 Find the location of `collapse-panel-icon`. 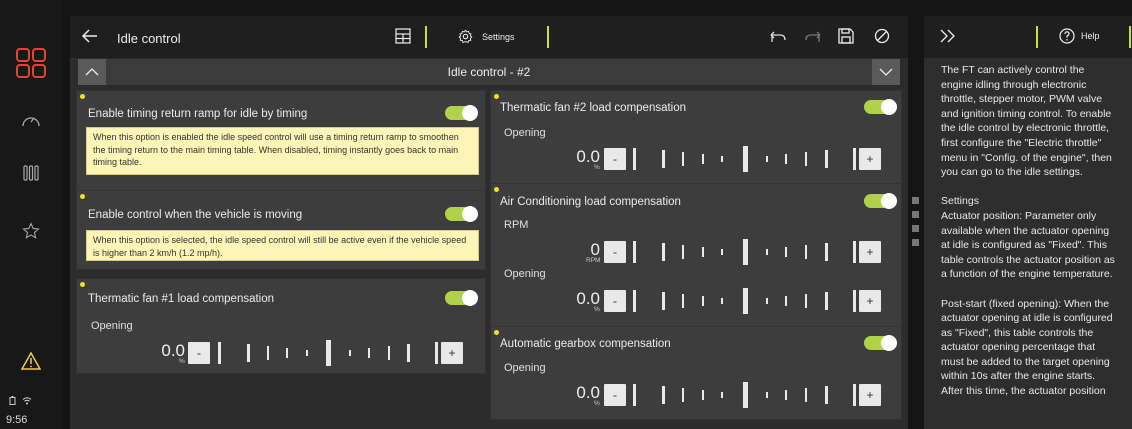

collapse-panel-icon is located at coordinates (948, 38).